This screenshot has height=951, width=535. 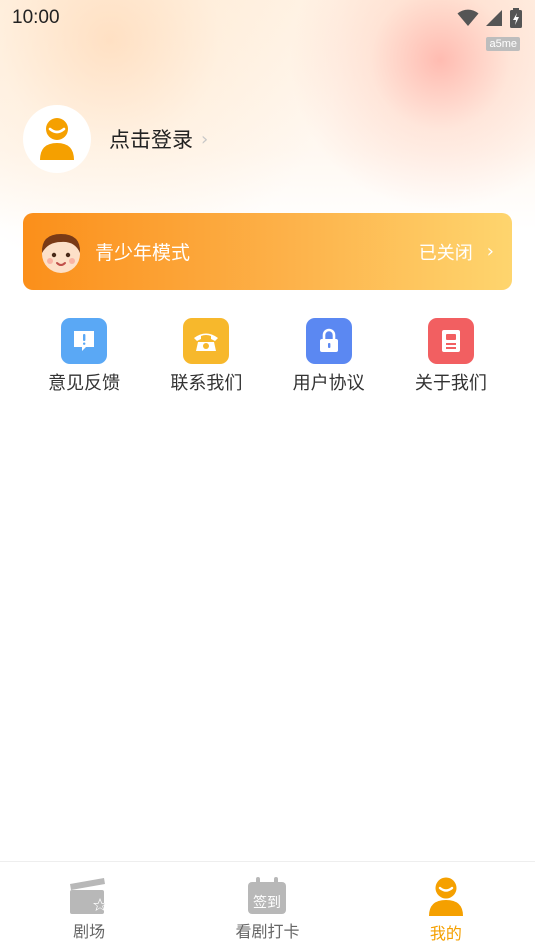 I want to click on quick-links: 意见反馈 联系我们 用户协议 关于我们, so click(x=267, y=356).